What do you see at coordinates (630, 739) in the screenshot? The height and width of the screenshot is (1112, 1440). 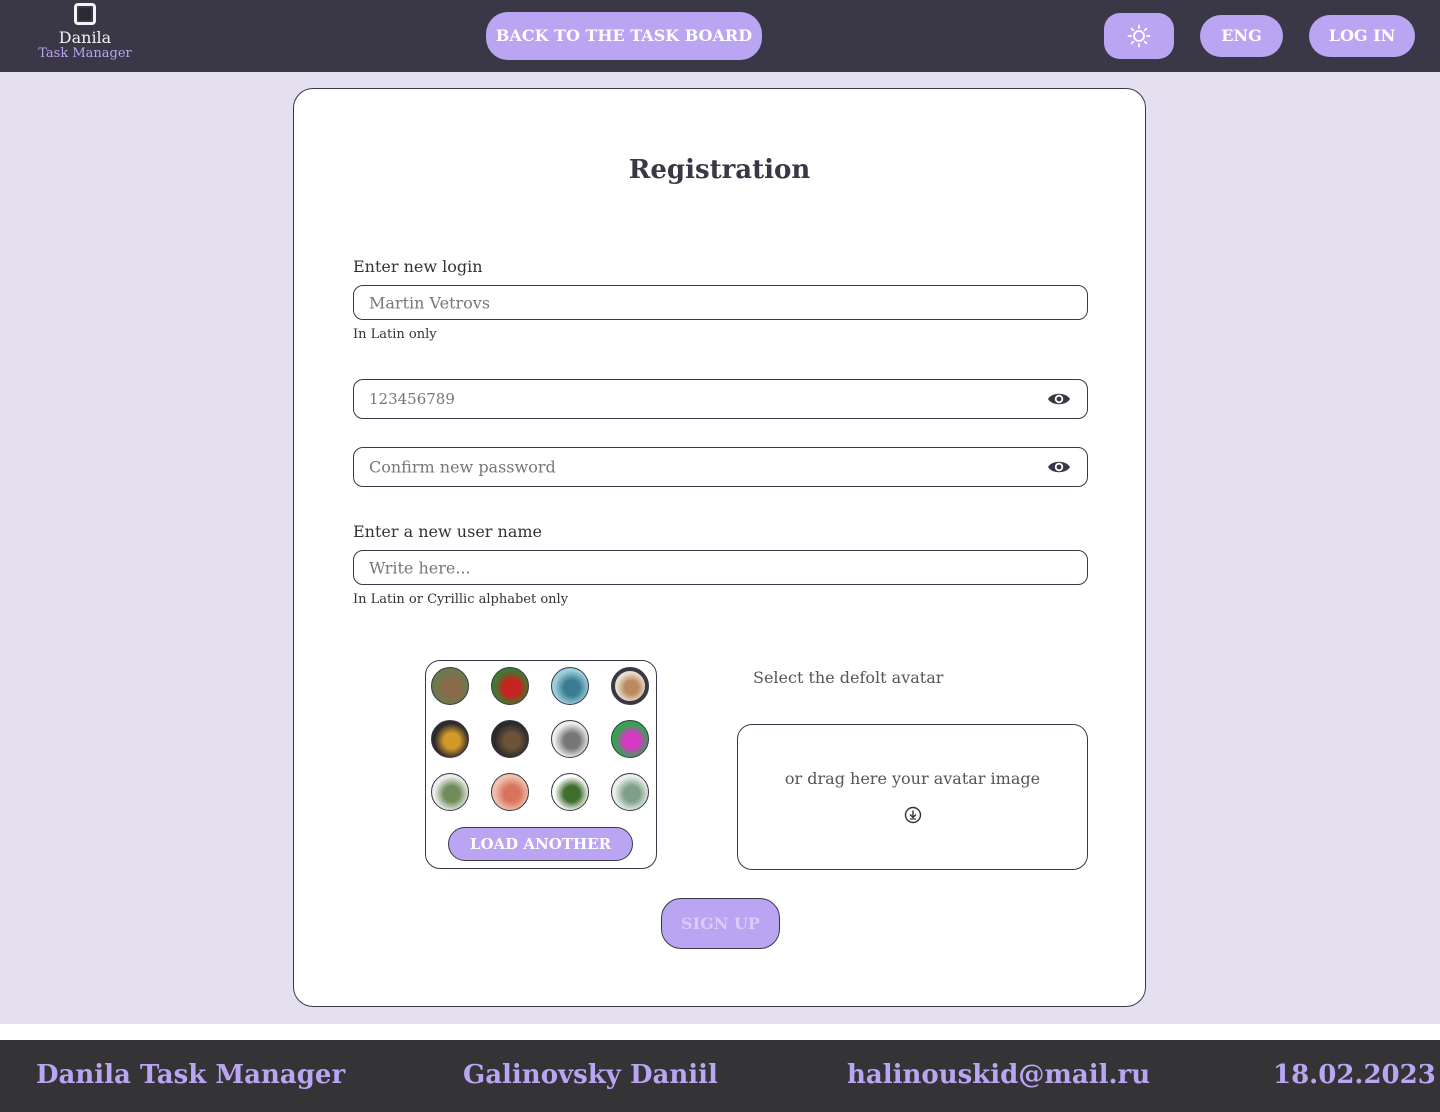 I see `avatar-option-stained-glass` at bounding box center [630, 739].